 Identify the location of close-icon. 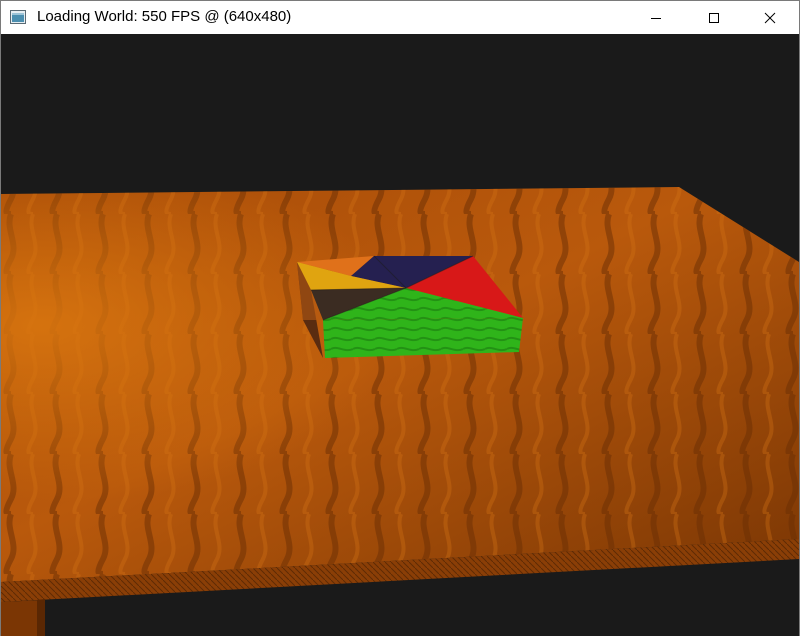
(770, 17).